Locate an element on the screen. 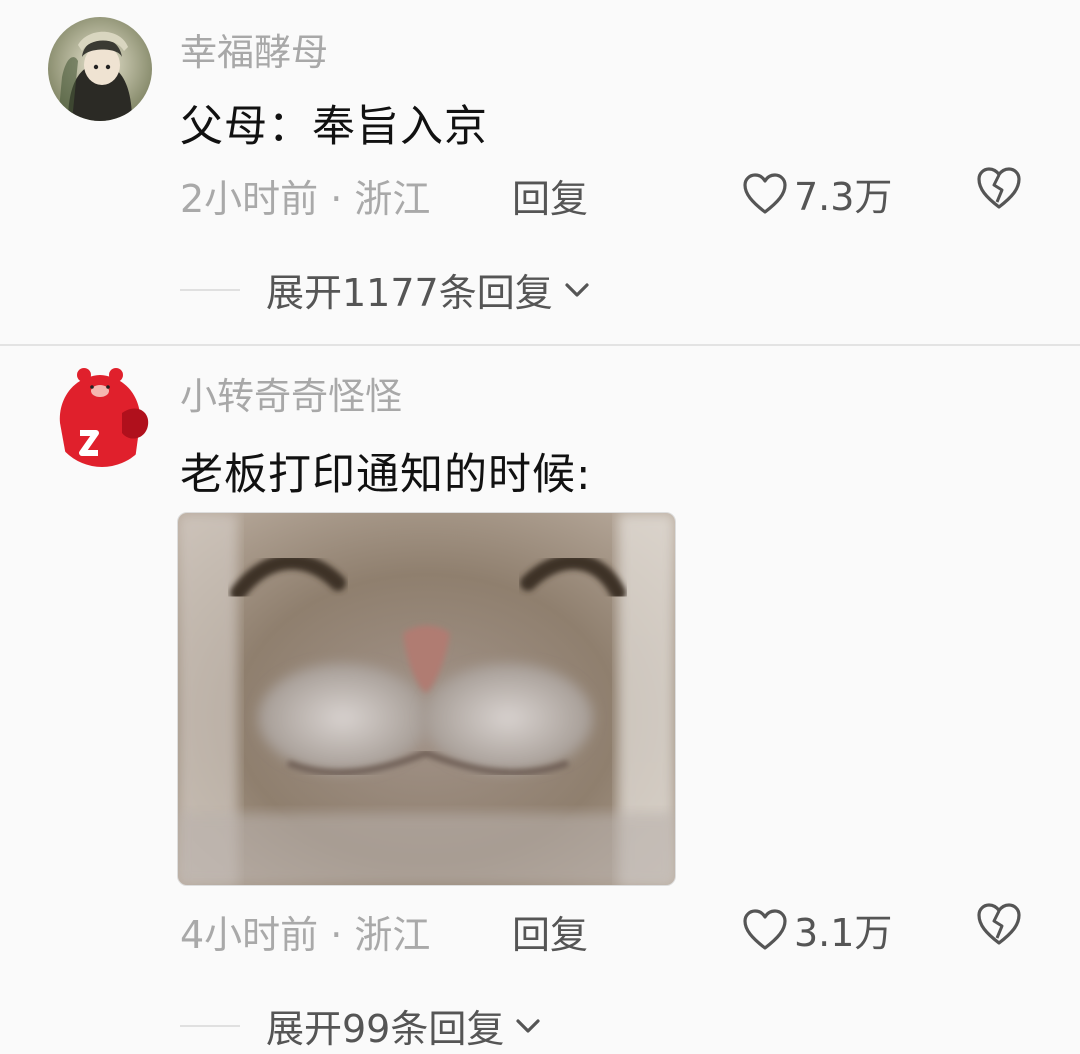 The height and width of the screenshot is (1054, 1080). comment-text: 父母：奉旨入京 is located at coordinates (334, 127).